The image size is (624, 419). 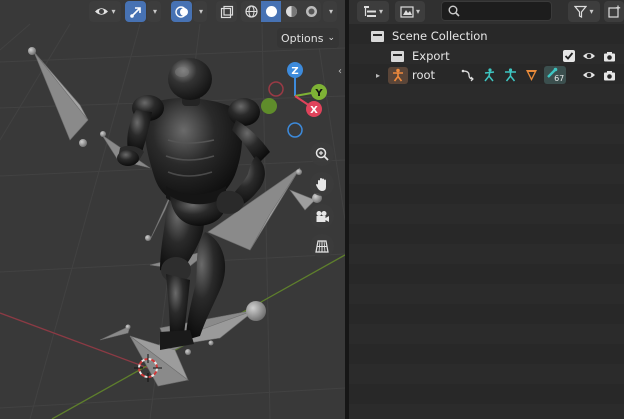 I want to click on view-object-types-button: ▾, so click(x=105, y=11).